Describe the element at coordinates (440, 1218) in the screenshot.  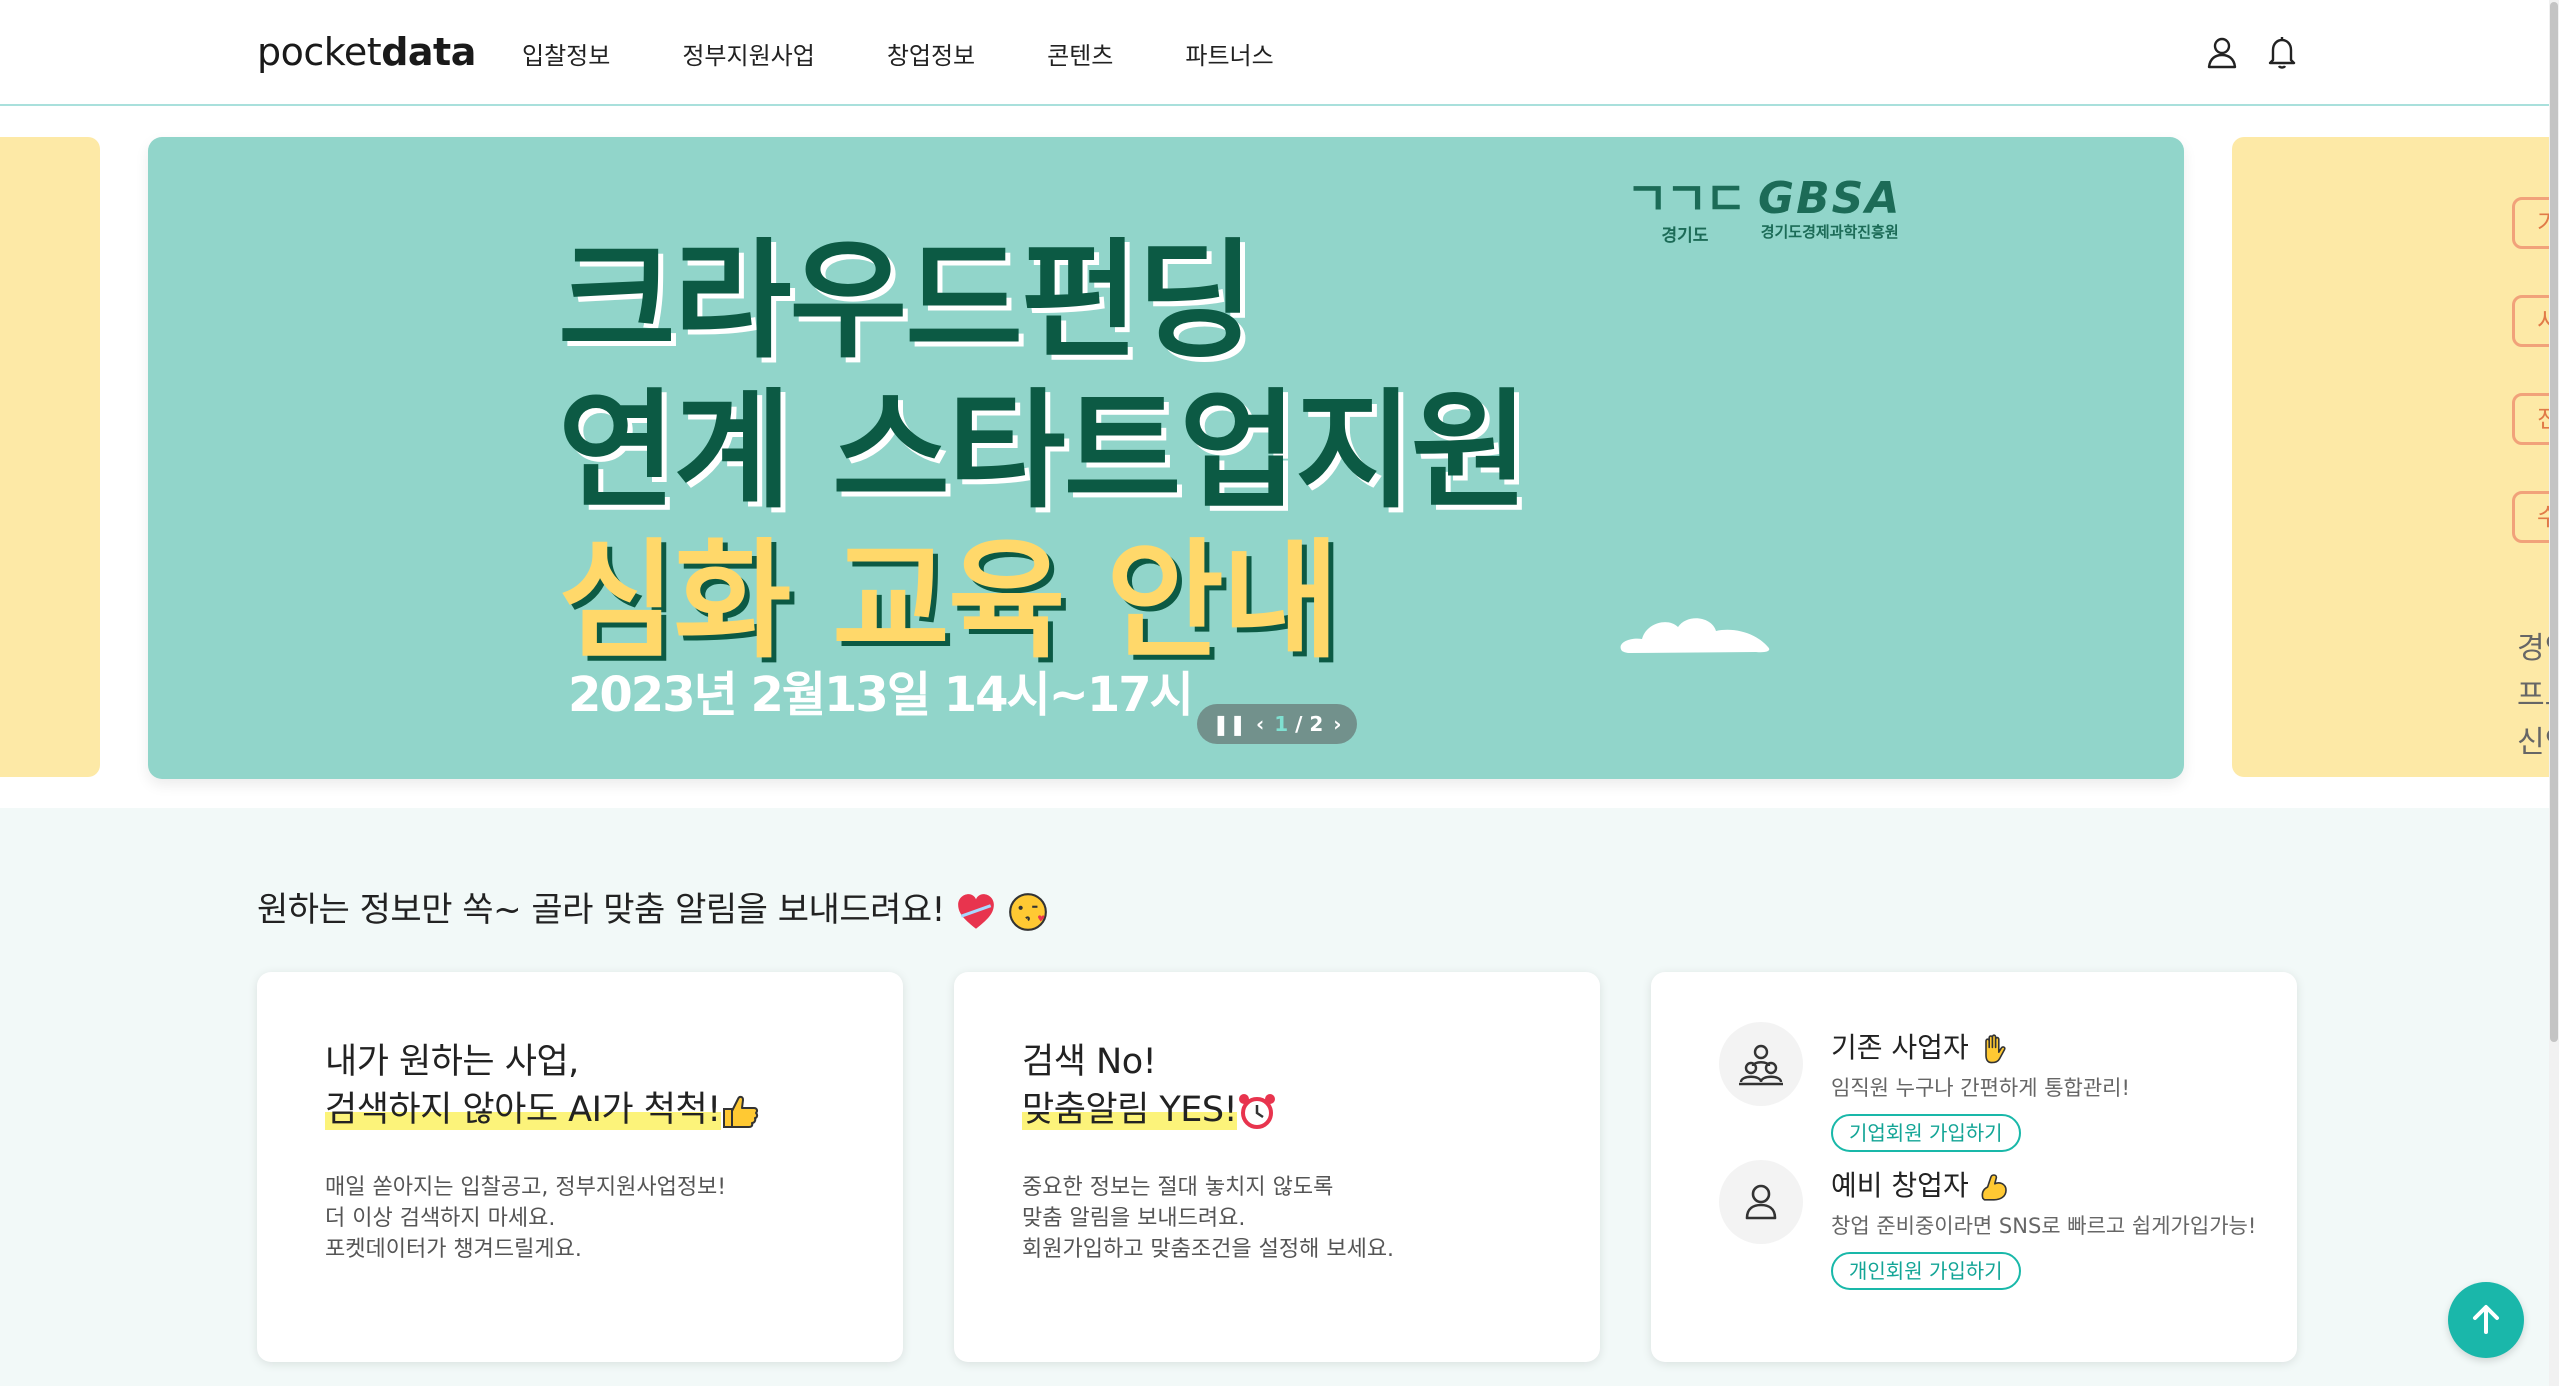
I see `ai-search-card-desc-line2: 더 이상 검색하지 마세요.` at that location.